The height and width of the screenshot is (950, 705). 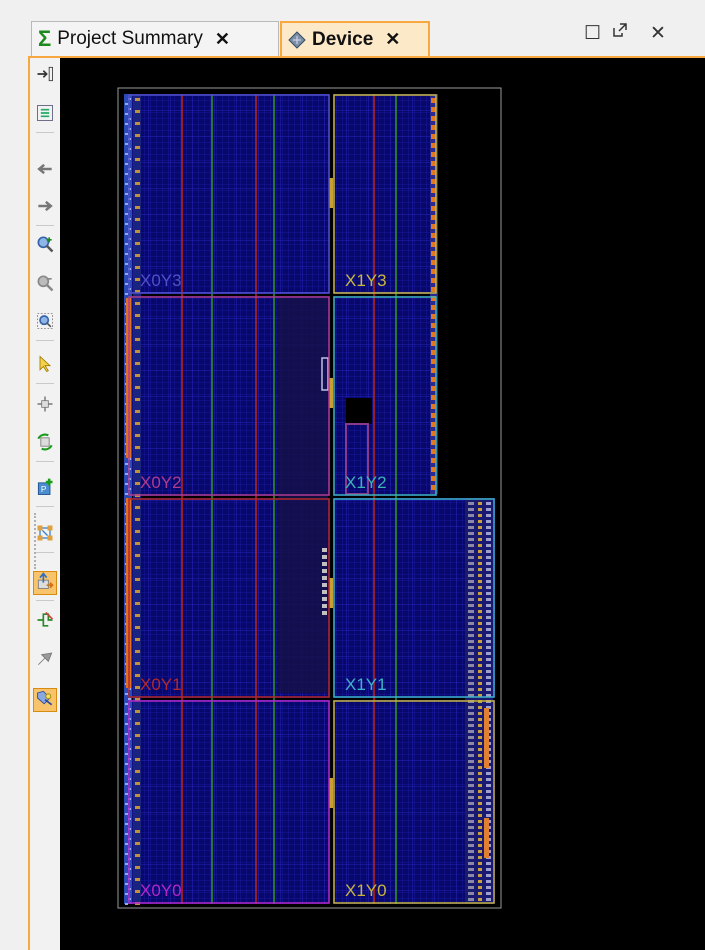 I want to click on tab-bar: Σ Project Summary ✕ Device ✕ ☐ ✕, so click(x=352, y=29).